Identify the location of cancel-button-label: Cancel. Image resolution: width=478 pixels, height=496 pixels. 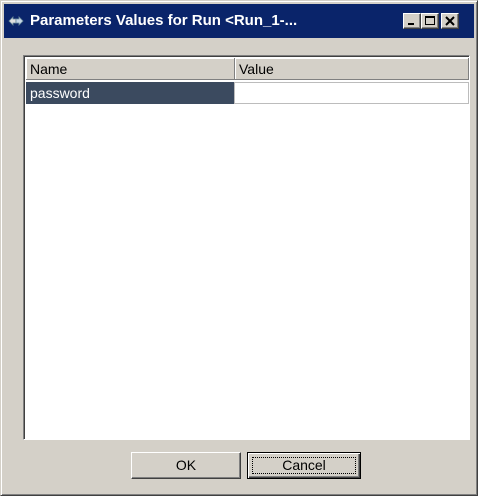
(304, 465).